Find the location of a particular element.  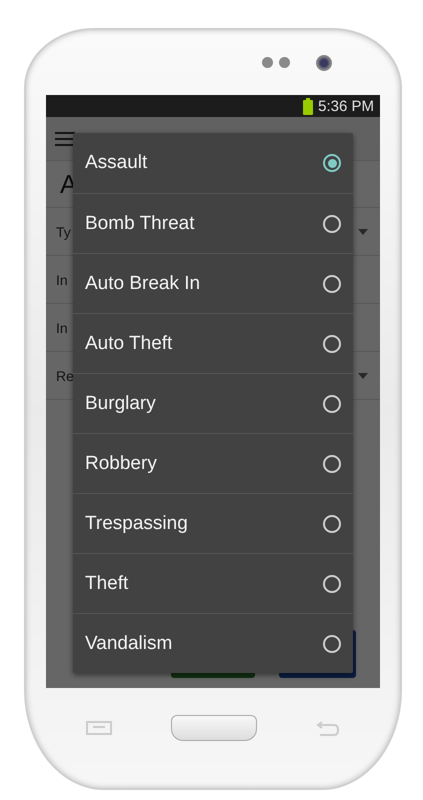

choice-option: Auto Break In is located at coordinates (213, 283).